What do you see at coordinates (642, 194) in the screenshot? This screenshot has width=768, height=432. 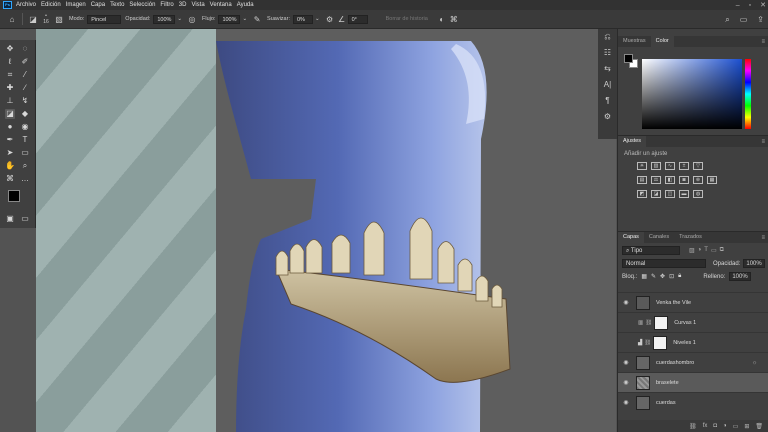 I see `invert-icon: ◩` at bounding box center [642, 194].